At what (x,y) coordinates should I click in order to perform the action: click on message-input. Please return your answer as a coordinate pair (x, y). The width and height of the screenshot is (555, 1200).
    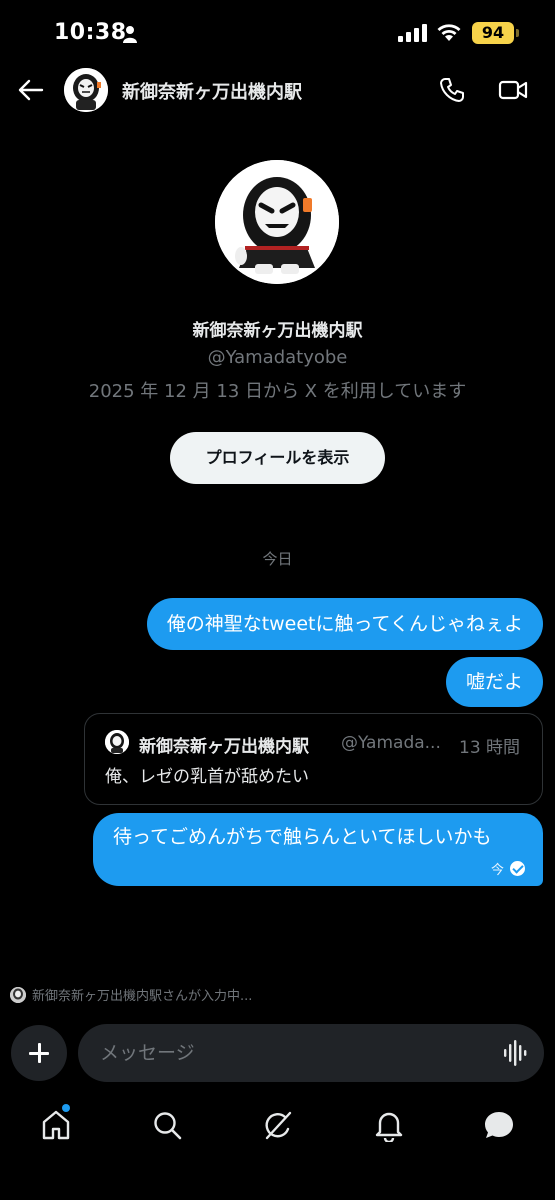
    Looking at the image, I should click on (311, 1053).